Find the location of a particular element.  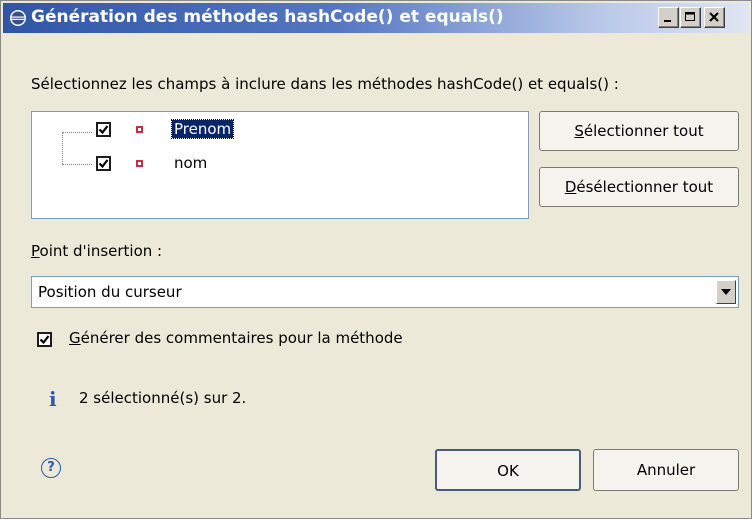

field-label-nom: nom is located at coordinates (190, 163).